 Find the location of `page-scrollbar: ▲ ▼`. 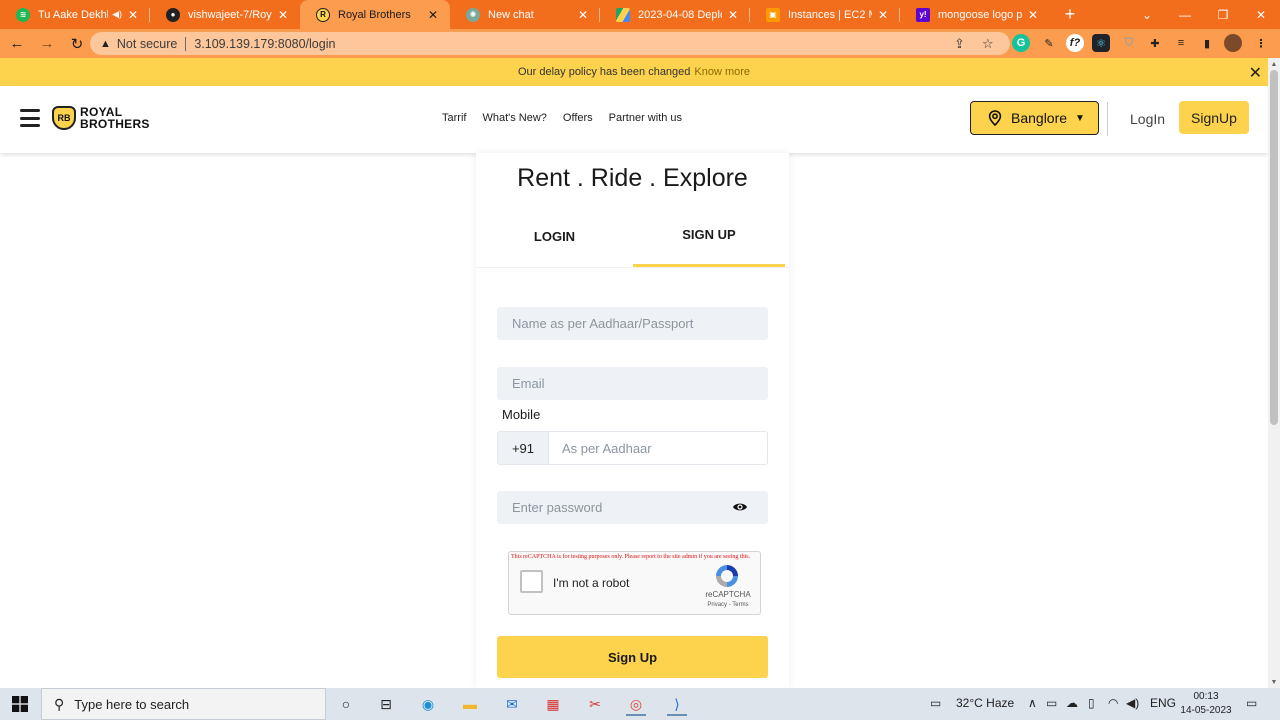

page-scrollbar: ▲ ▼ is located at coordinates (1274, 373).